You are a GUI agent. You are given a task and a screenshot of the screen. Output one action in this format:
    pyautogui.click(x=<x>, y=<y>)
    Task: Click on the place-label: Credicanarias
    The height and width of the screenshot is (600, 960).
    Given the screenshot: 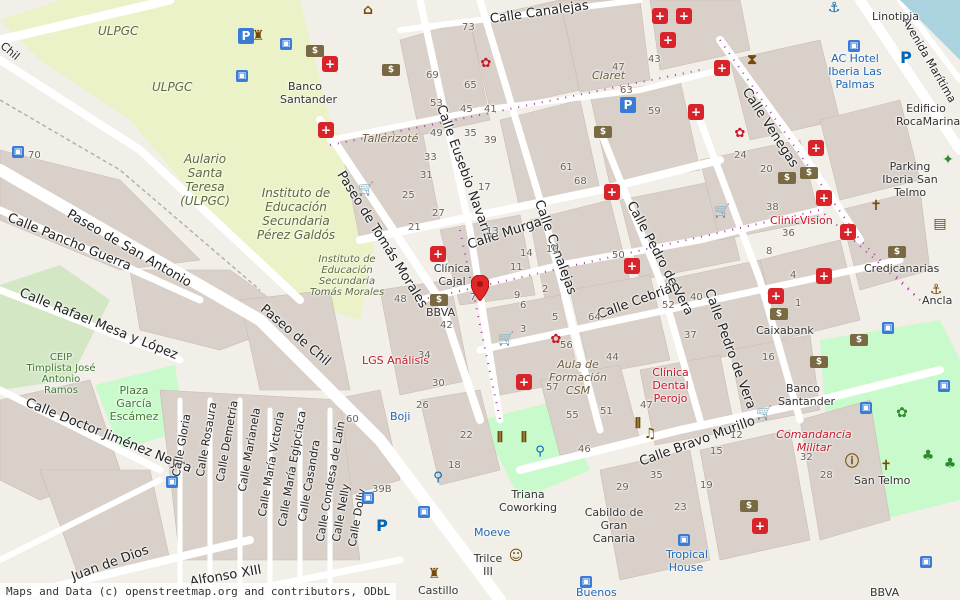 What is the action you would take?
    pyautogui.click(x=901, y=268)
    